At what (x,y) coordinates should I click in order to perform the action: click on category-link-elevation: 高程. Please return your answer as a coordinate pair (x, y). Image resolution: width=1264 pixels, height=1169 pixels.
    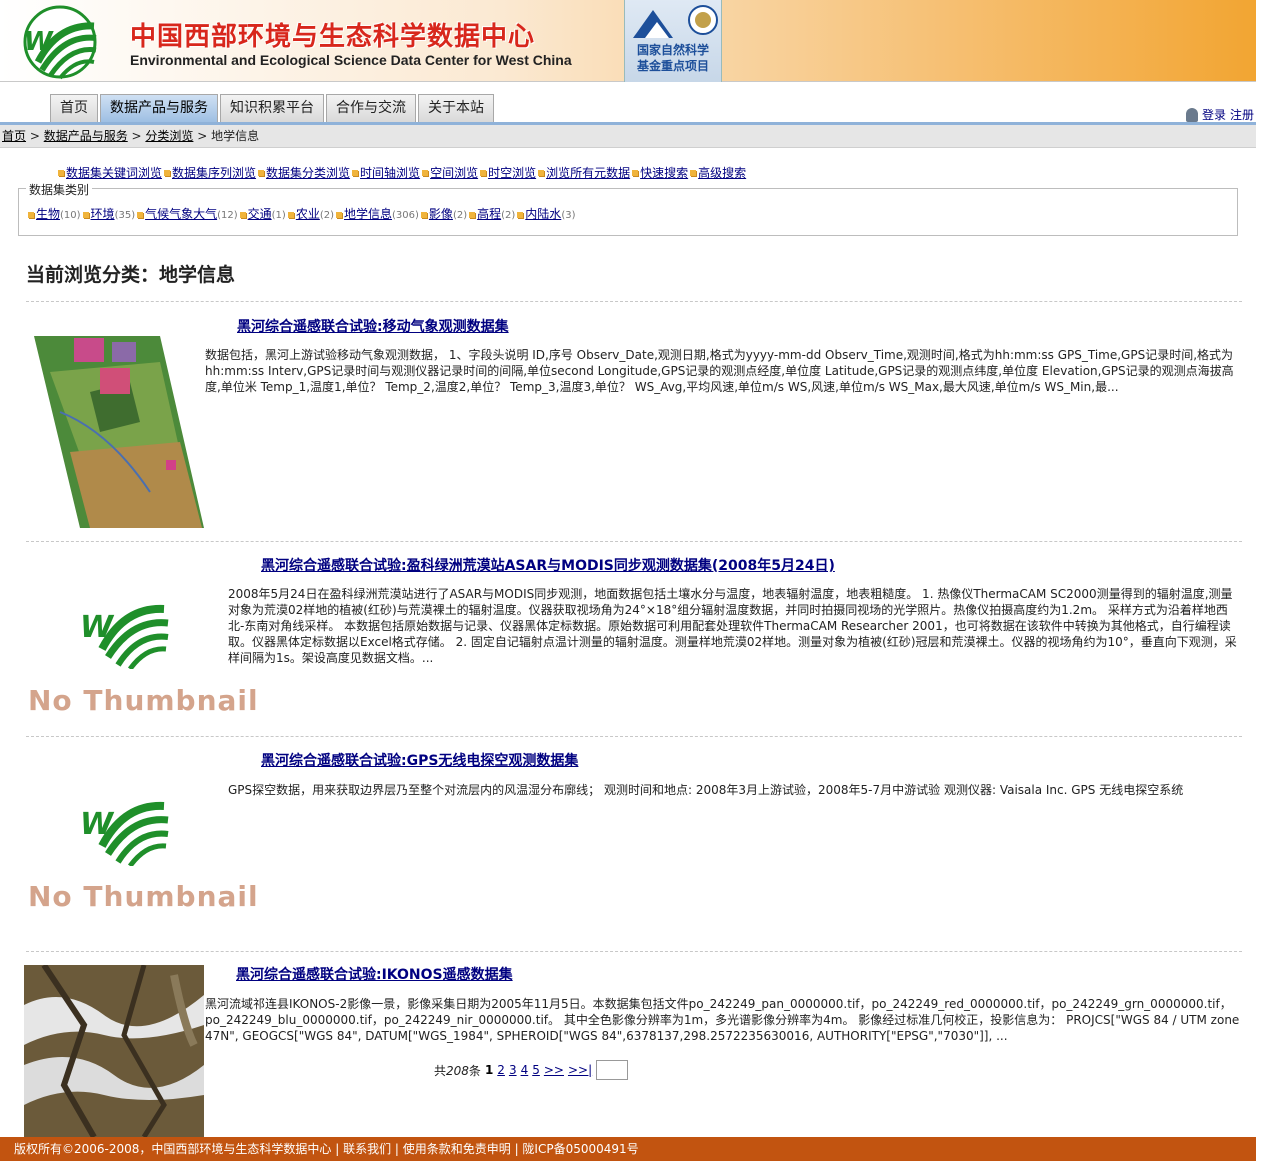
    Looking at the image, I should click on (489, 214).